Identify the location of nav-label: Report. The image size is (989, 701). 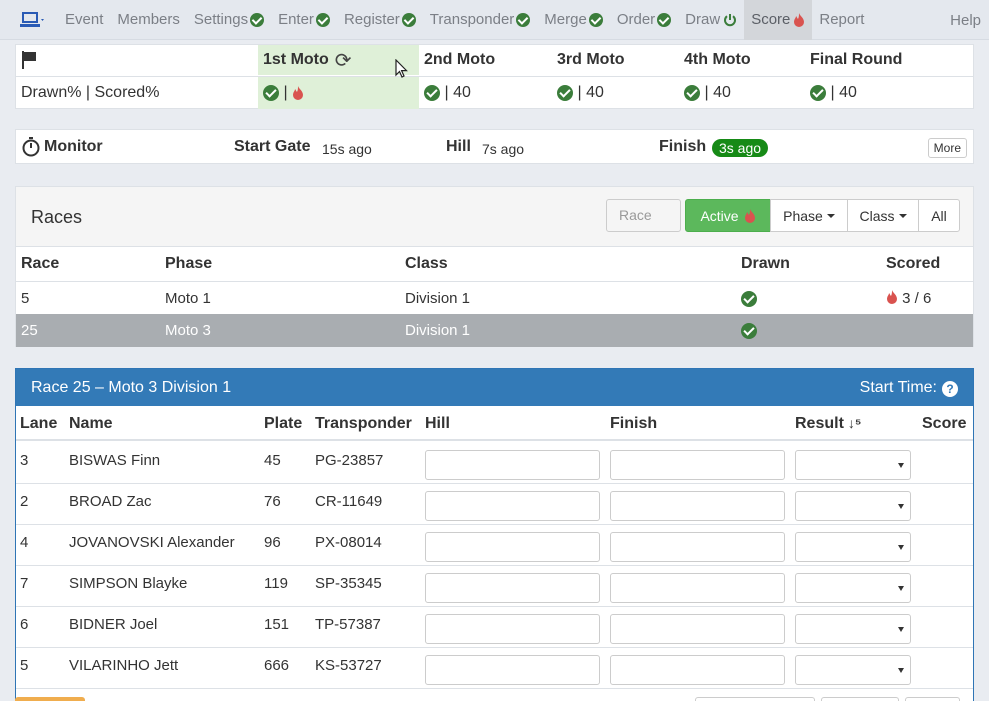
(842, 19).